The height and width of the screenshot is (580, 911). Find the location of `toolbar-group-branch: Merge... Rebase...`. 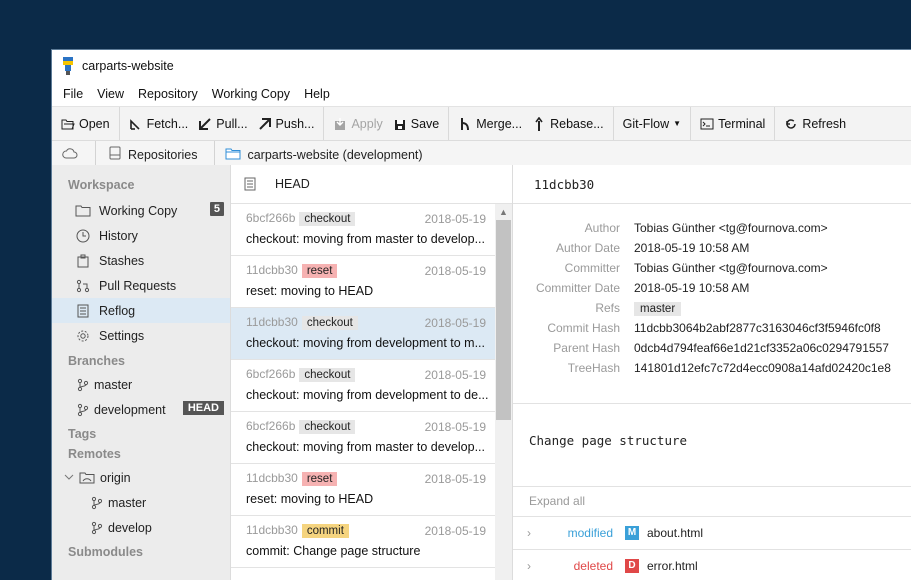

toolbar-group-branch: Merge... Rebase... is located at coordinates (531, 123).